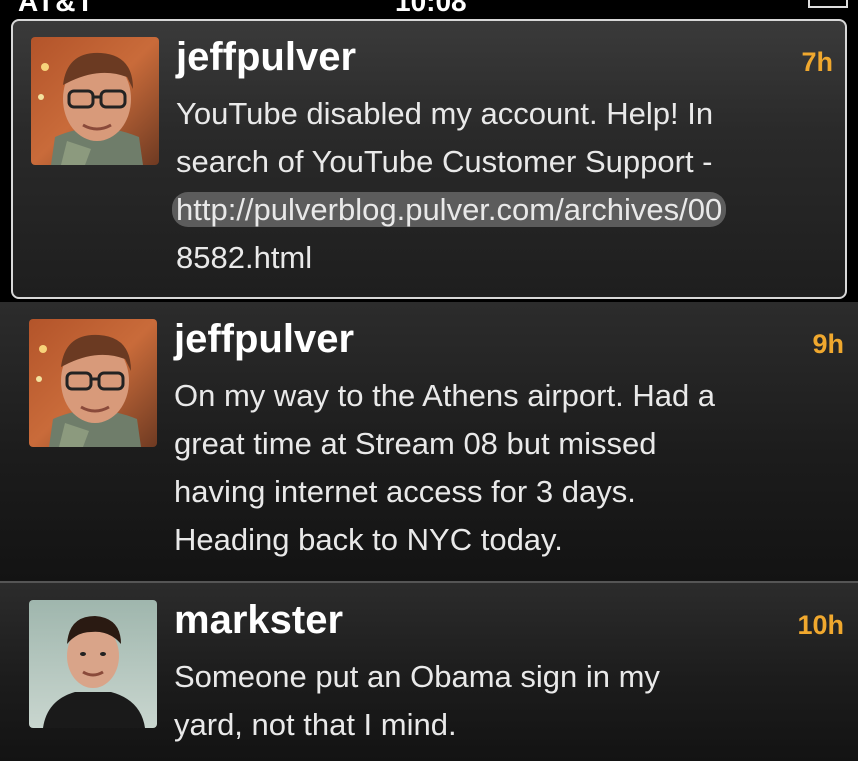  What do you see at coordinates (415, 443) in the screenshot?
I see `tweet-text-line: great time at Stream 08 but missed` at bounding box center [415, 443].